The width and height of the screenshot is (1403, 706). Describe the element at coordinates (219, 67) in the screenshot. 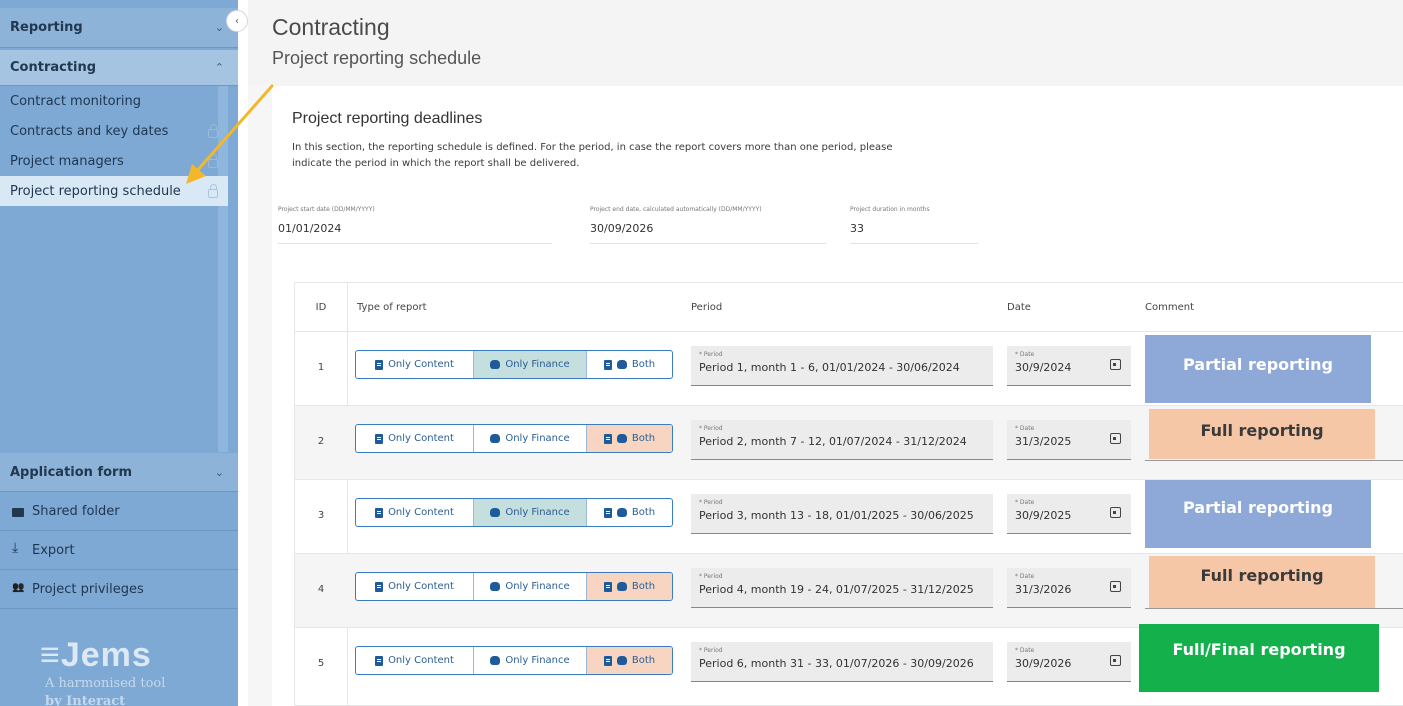

I see `chevron-up-icon: ⌃` at that location.